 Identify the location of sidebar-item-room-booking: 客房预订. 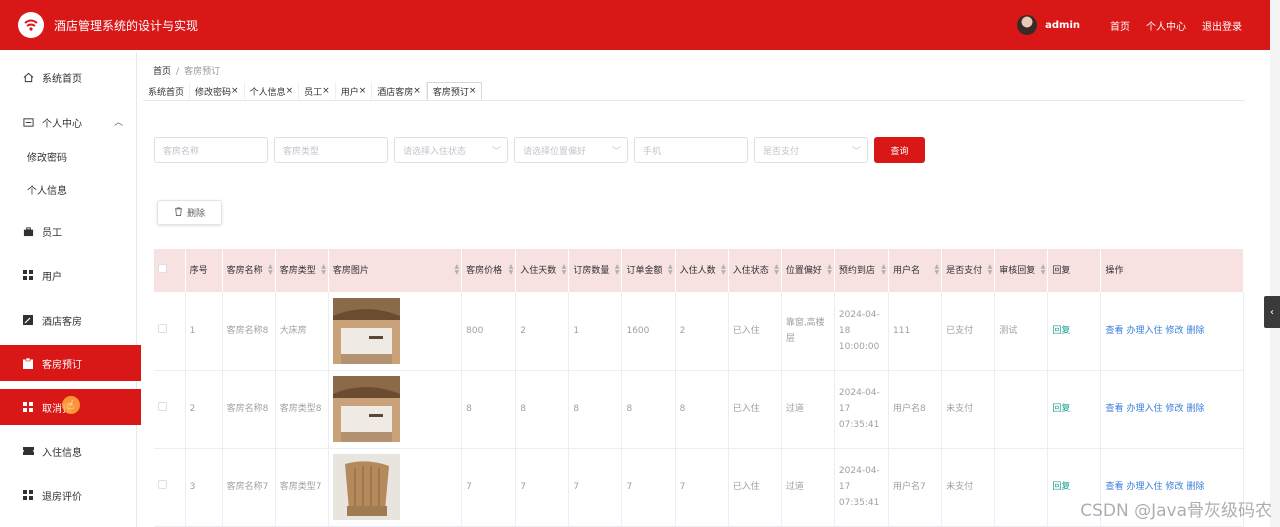
(70, 363).